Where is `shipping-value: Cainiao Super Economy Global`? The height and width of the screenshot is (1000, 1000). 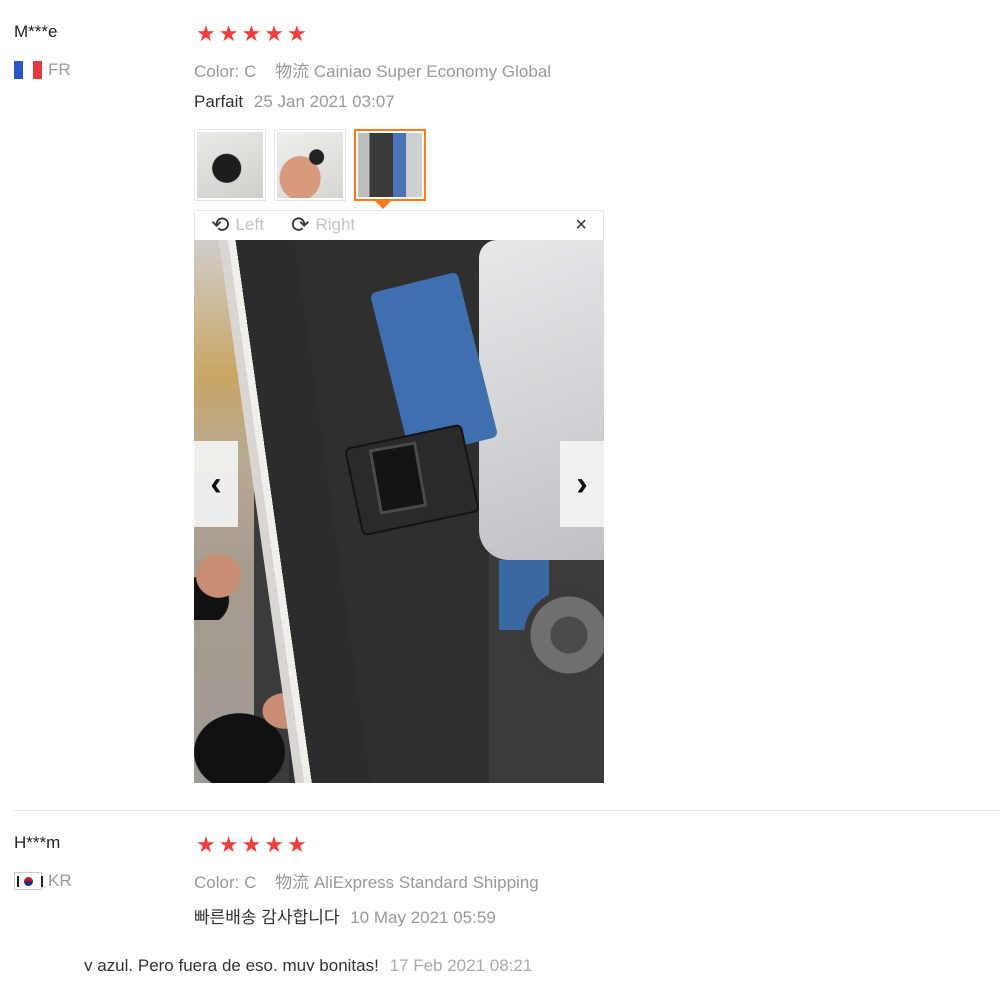 shipping-value: Cainiao Super Economy Global is located at coordinates (432, 71).